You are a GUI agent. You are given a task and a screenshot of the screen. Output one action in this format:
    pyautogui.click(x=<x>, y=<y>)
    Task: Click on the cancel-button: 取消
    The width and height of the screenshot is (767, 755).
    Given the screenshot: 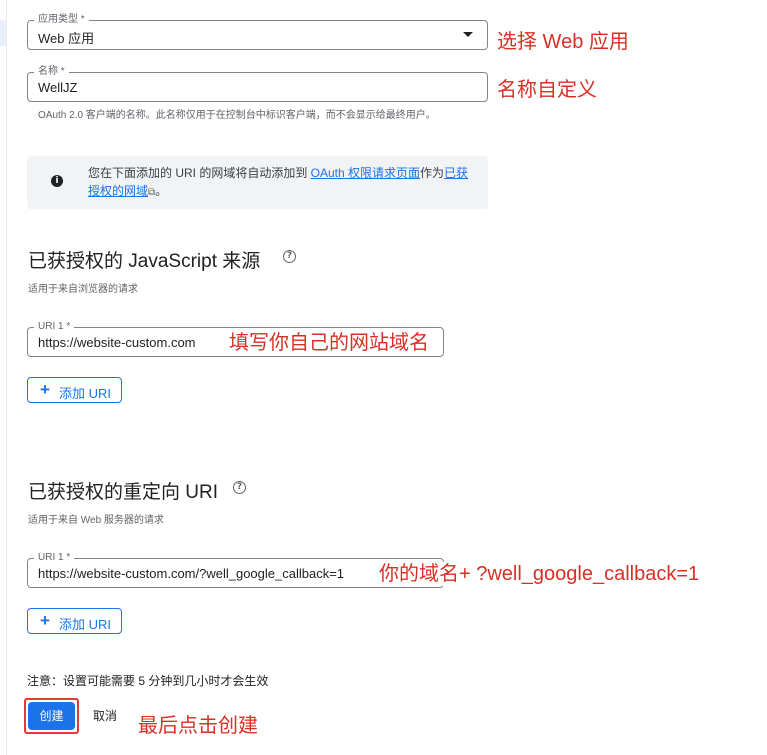 What is the action you would take?
    pyautogui.click(x=105, y=716)
    